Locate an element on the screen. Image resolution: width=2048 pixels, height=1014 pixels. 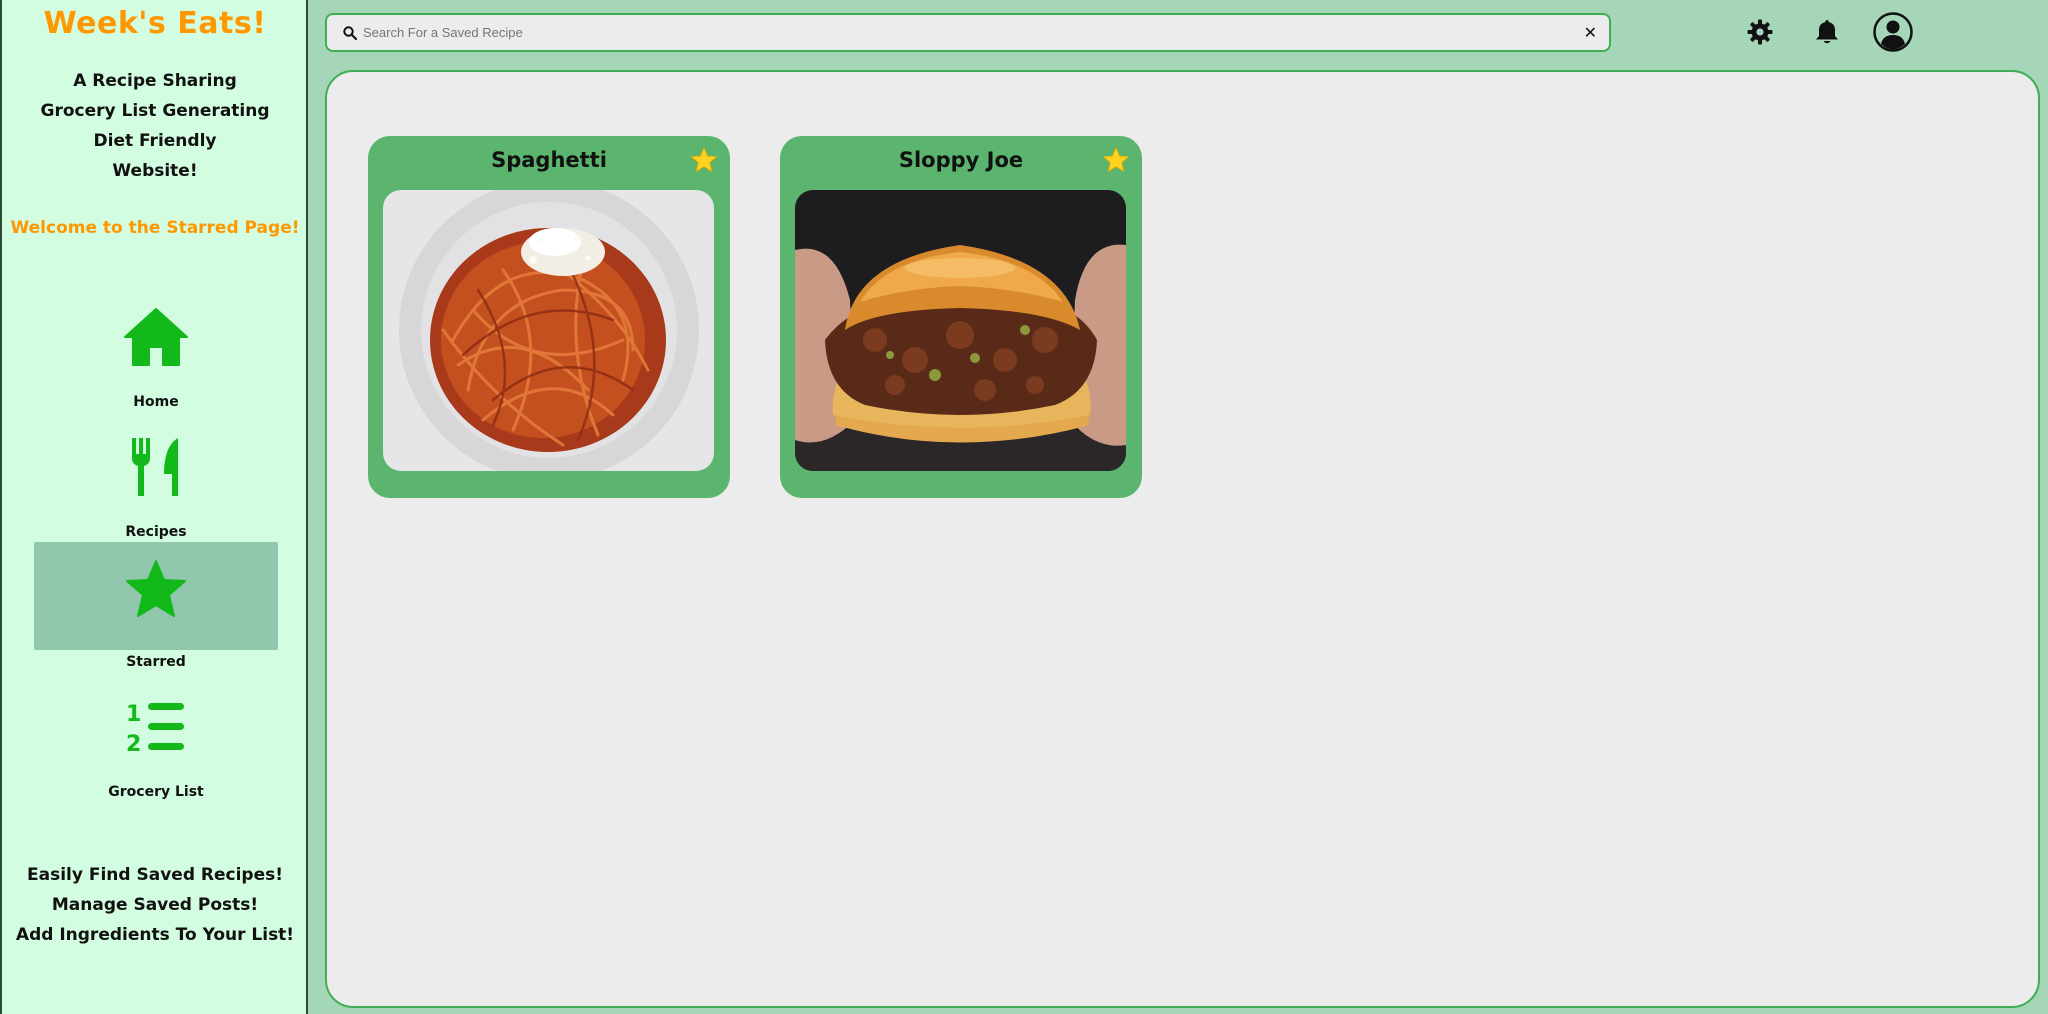
home-icon is located at coordinates (156, 337).